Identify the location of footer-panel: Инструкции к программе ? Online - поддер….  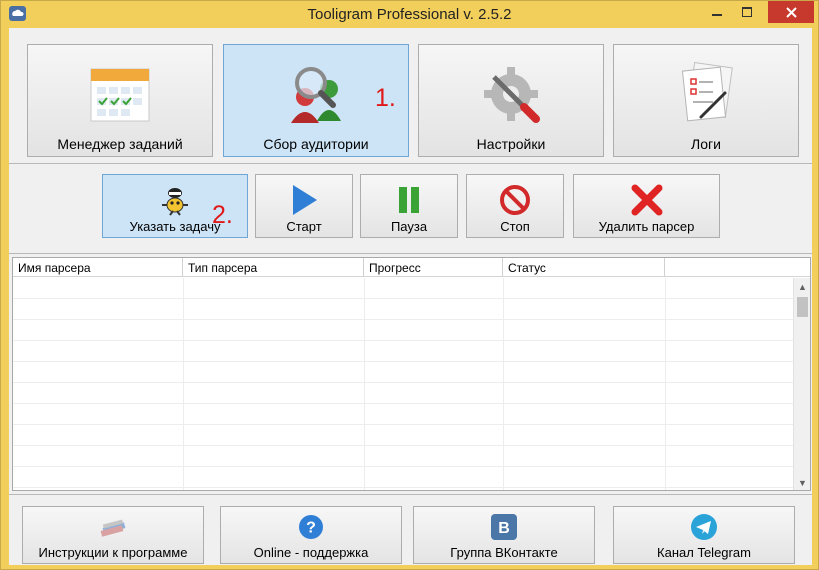
(410, 529).